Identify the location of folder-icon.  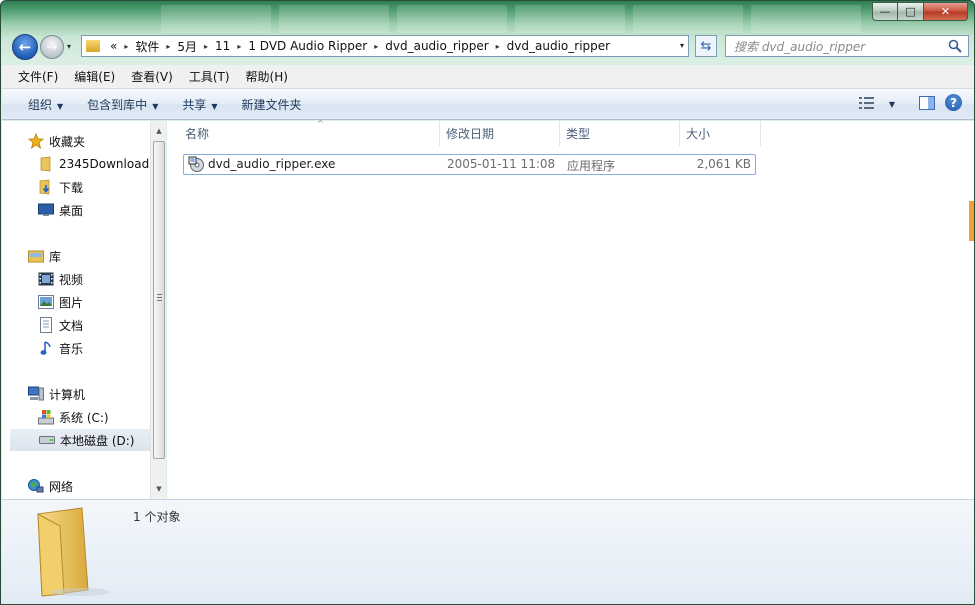
(46, 164).